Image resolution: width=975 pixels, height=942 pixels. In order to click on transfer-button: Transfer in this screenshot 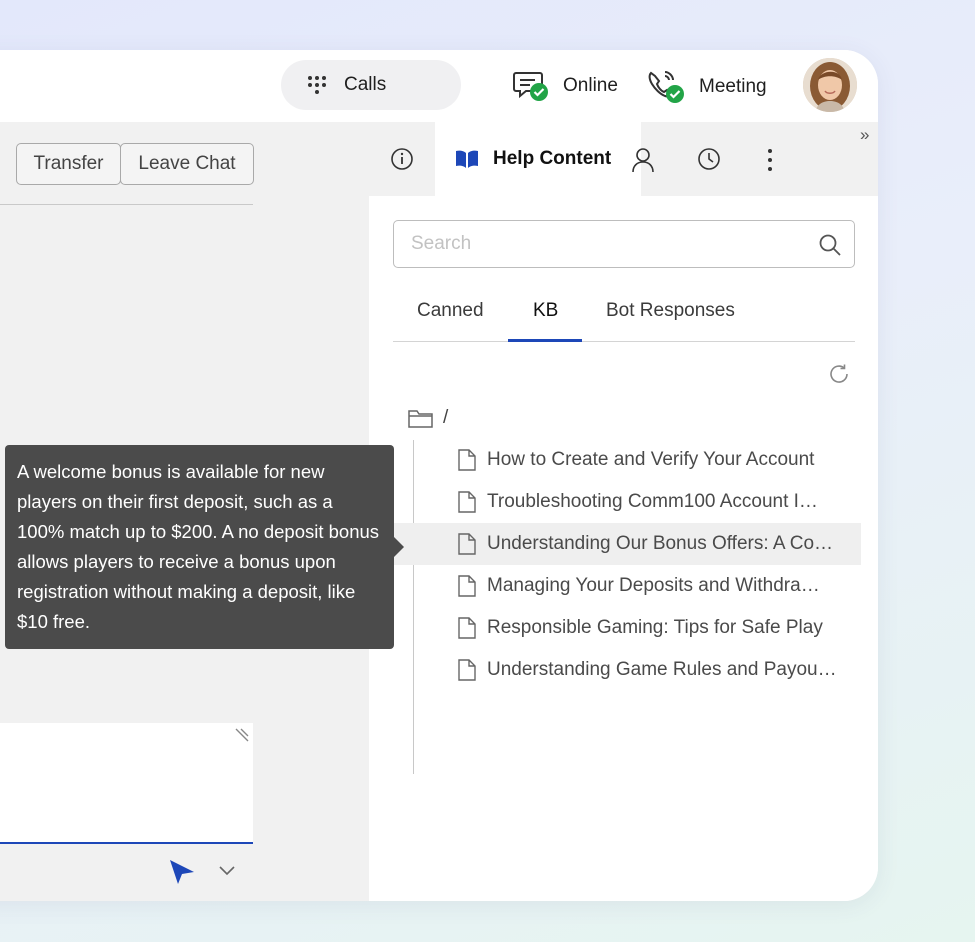, I will do `click(68, 164)`.